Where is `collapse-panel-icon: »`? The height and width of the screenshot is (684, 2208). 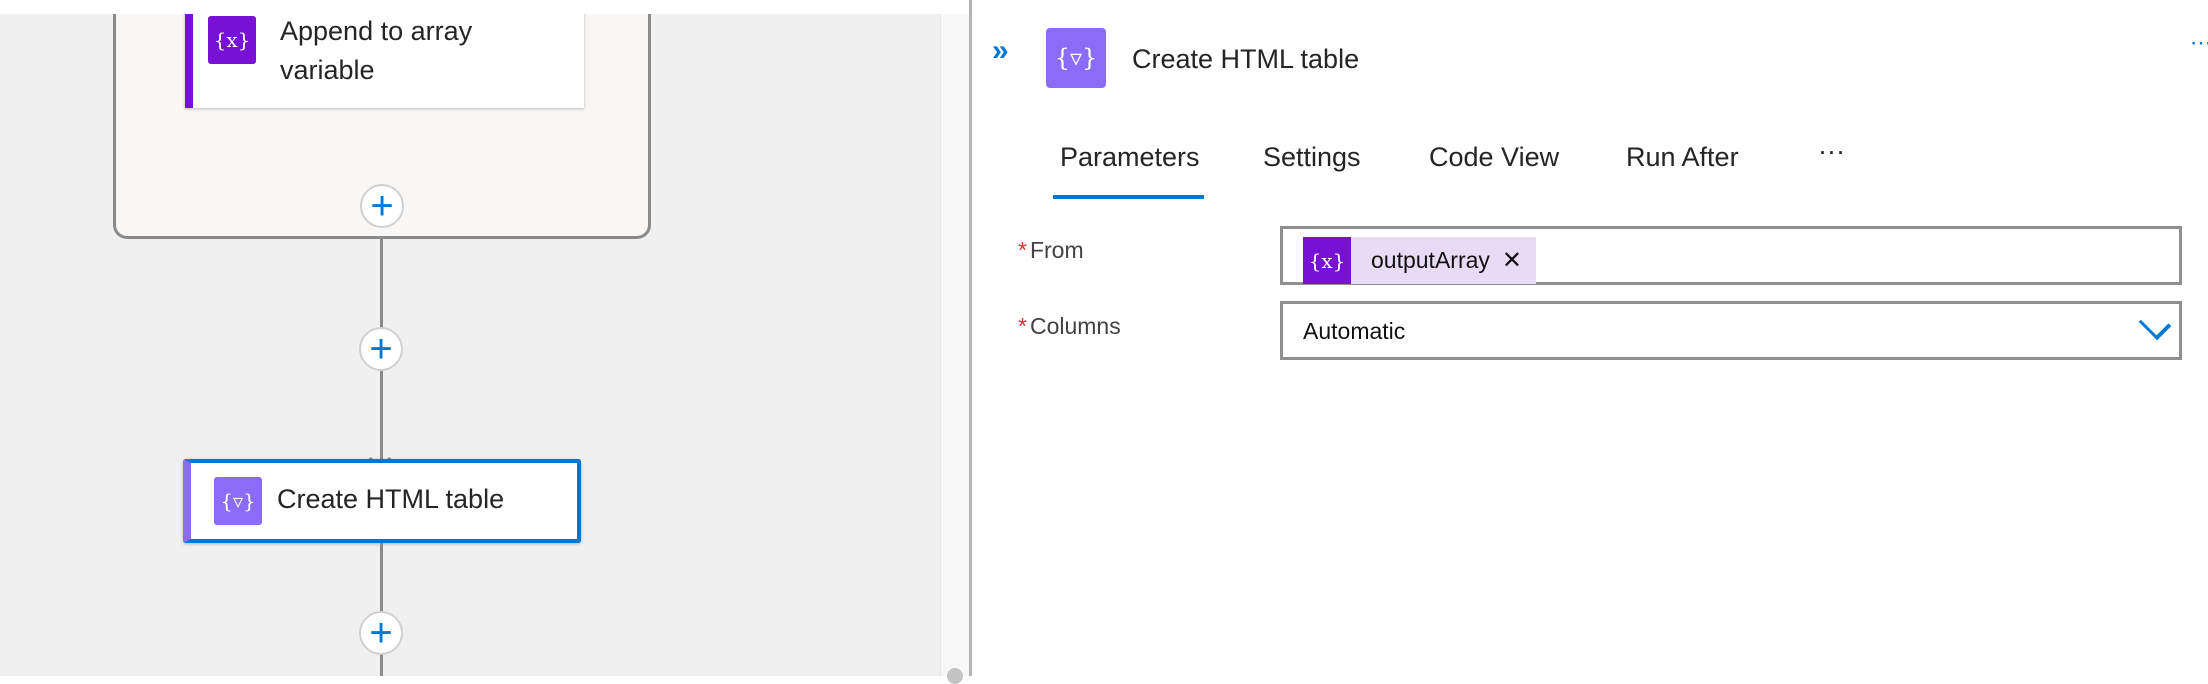 collapse-panel-icon: » is located at coordinates (1000, 51).